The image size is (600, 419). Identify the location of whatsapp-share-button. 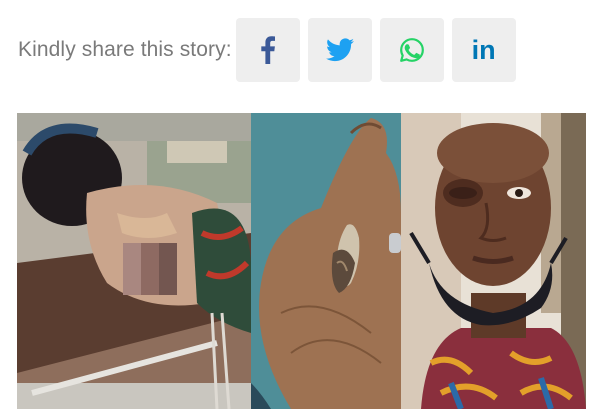
(411, 50).